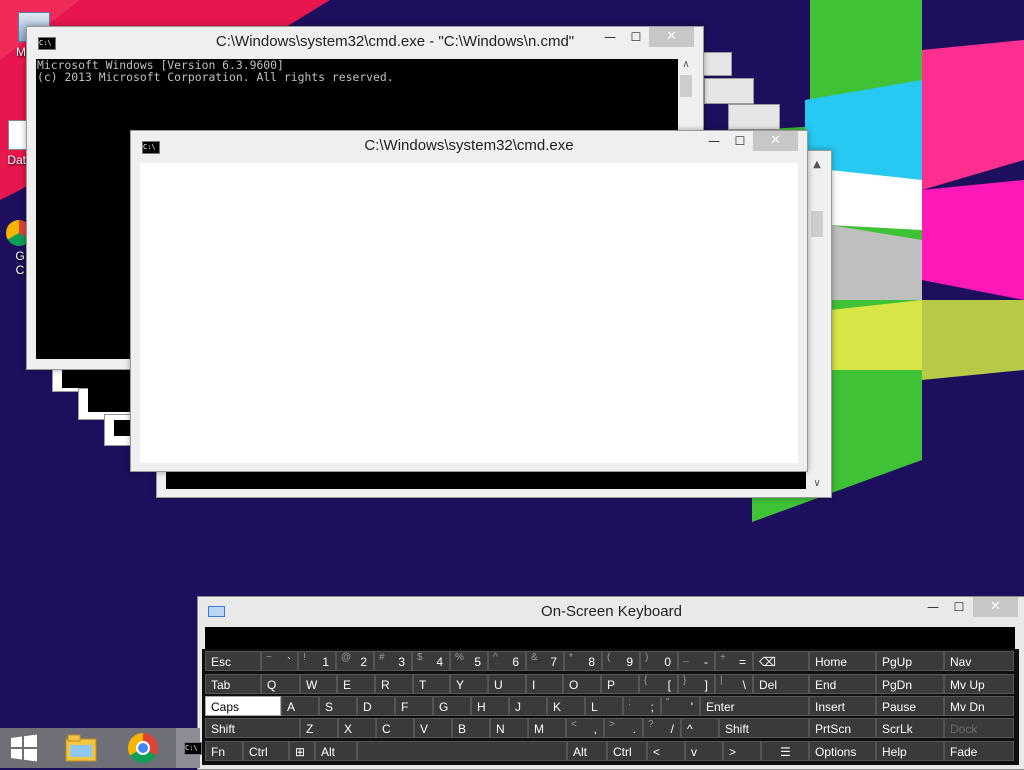 This screenshot has width=1024, height=770. I want to click on key-s: S, so click(338, 706).